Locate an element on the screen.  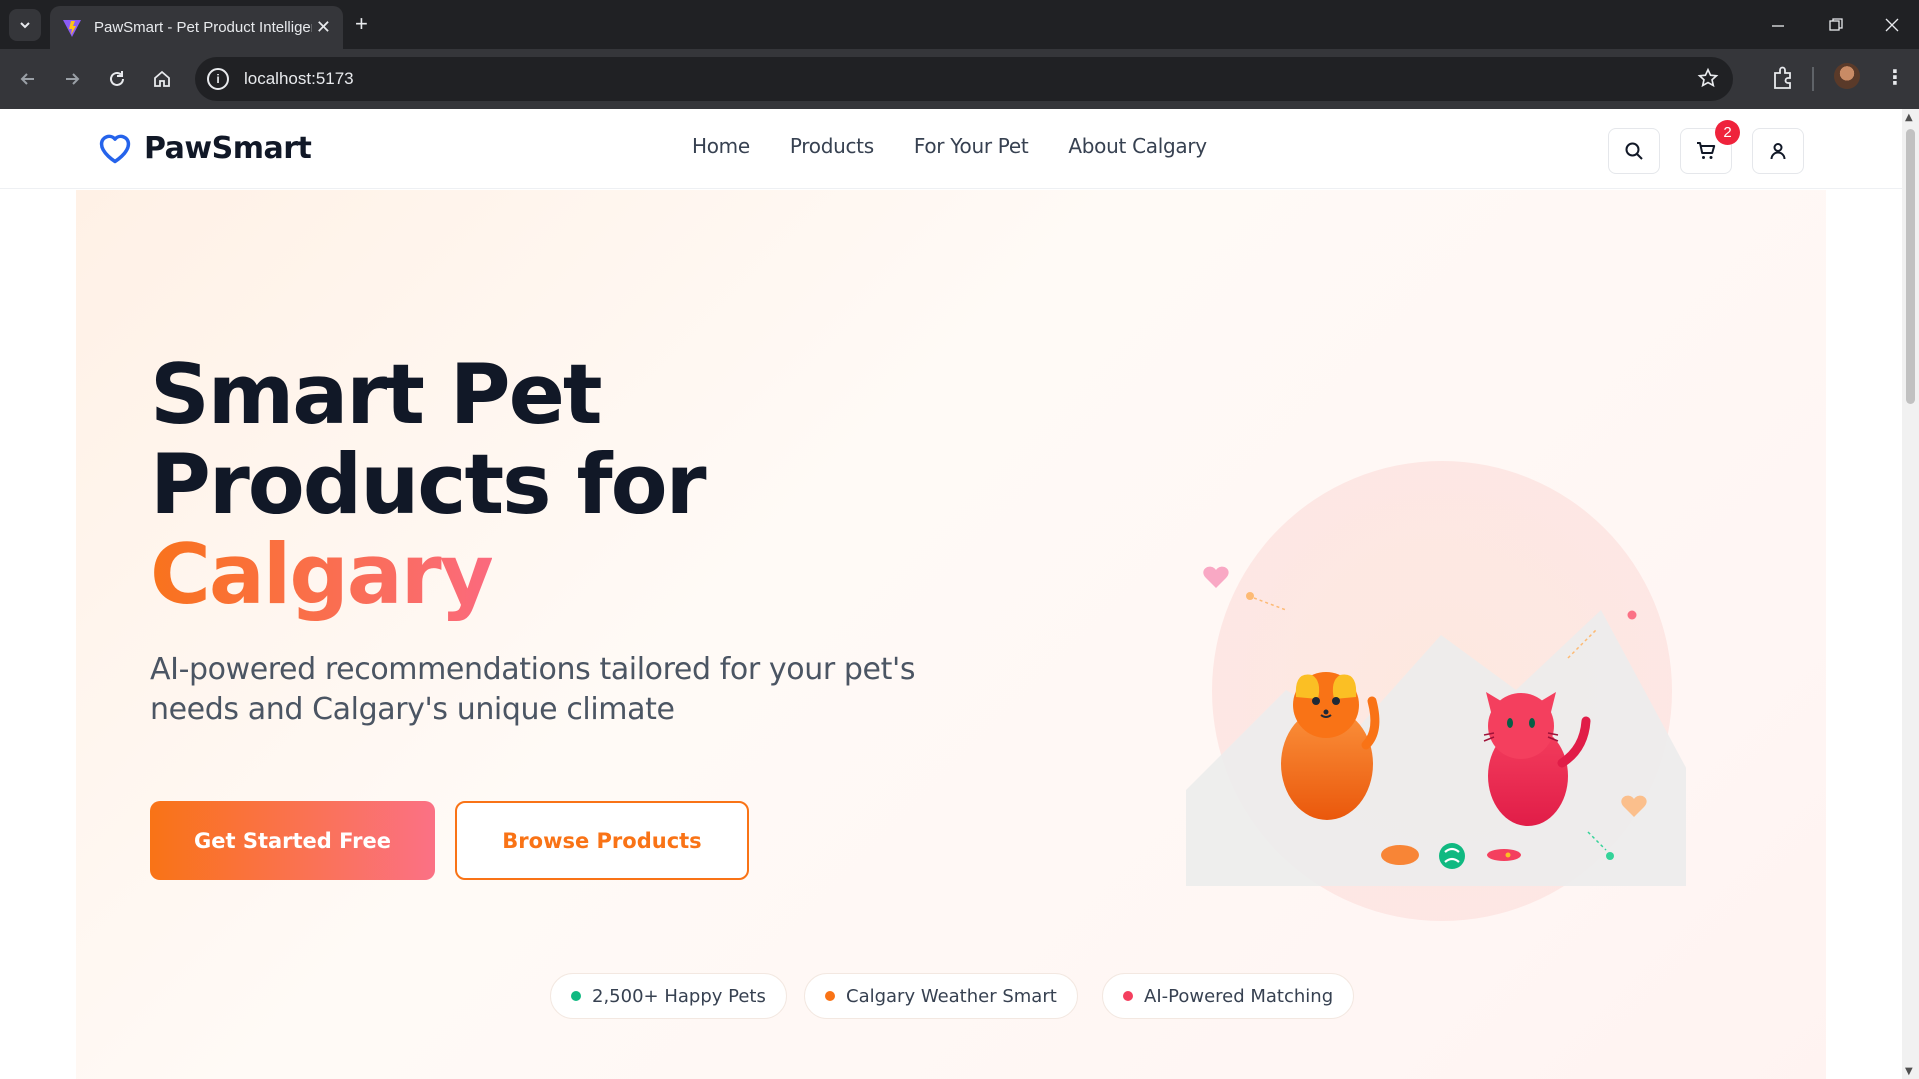
scroll-down-icon: ▼ is located at coordinates (1909, 1071).